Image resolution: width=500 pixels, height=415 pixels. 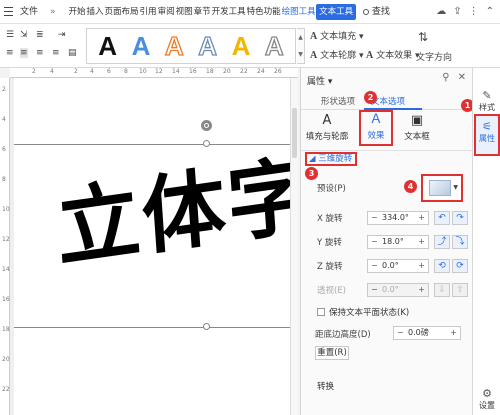 I want to click on x-rotation-stepper: − 334.0° +, so click(x=398, y=218).